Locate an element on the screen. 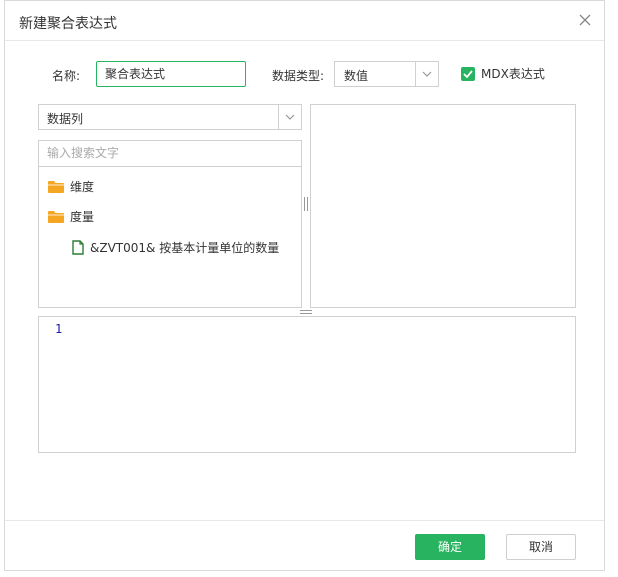  tree-item-measure: 度量 is located at coordinates (71, 216).